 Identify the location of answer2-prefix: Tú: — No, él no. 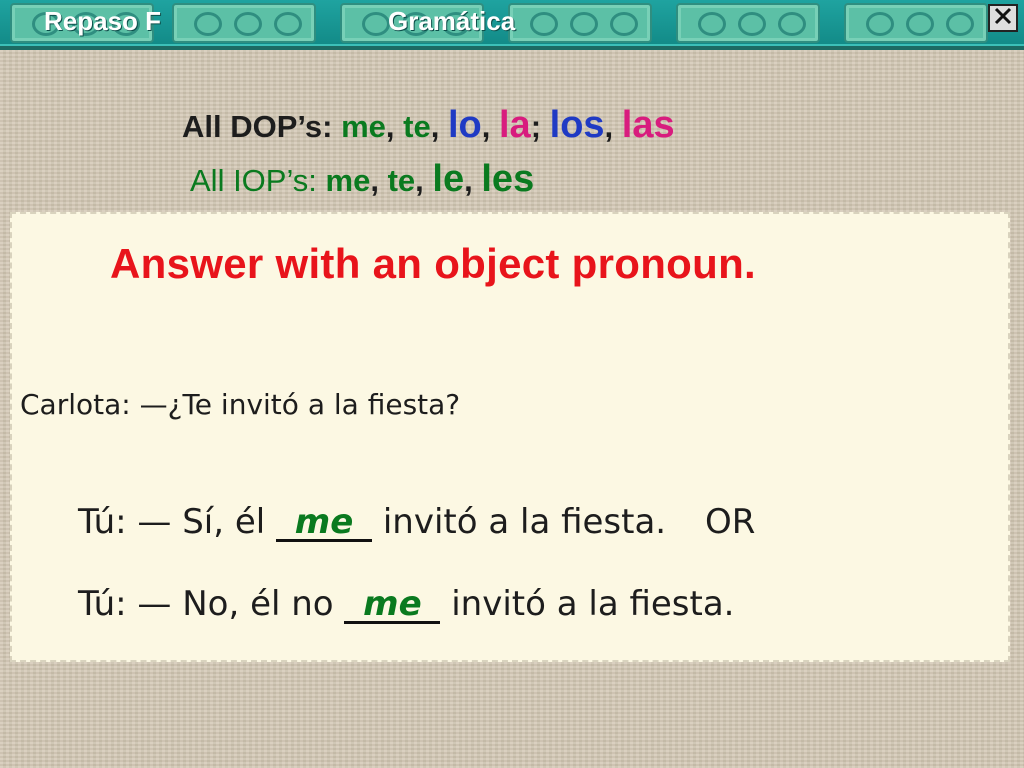
(206, 604).